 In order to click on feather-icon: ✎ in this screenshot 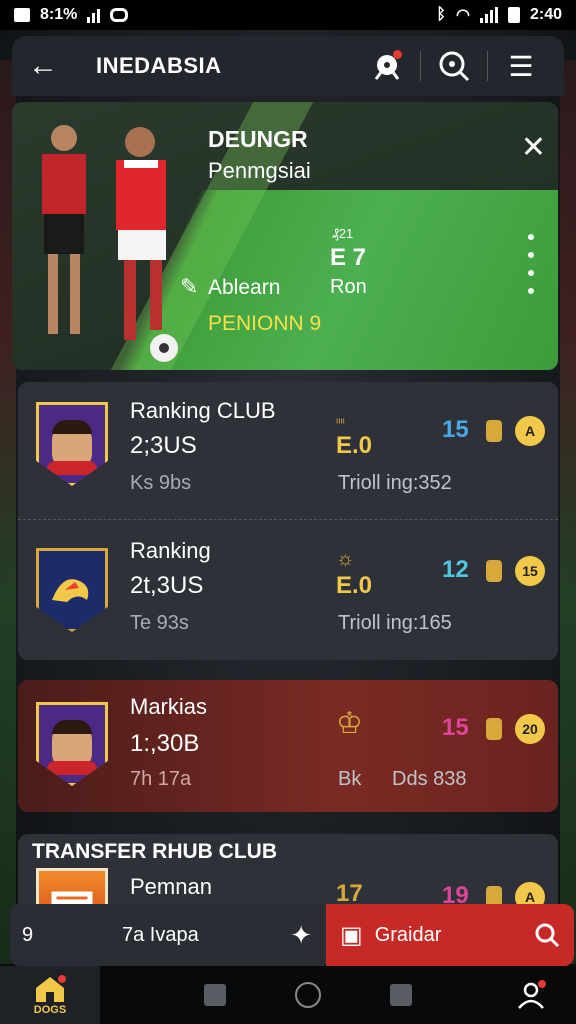, I will do `click(189, 286)`.